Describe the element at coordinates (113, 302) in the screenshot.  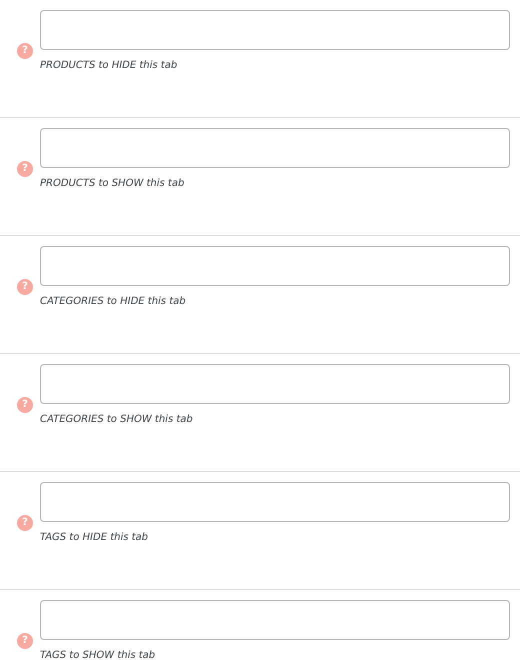
I see `field-description: CATEGORIES to HIDE this tab` at that location.